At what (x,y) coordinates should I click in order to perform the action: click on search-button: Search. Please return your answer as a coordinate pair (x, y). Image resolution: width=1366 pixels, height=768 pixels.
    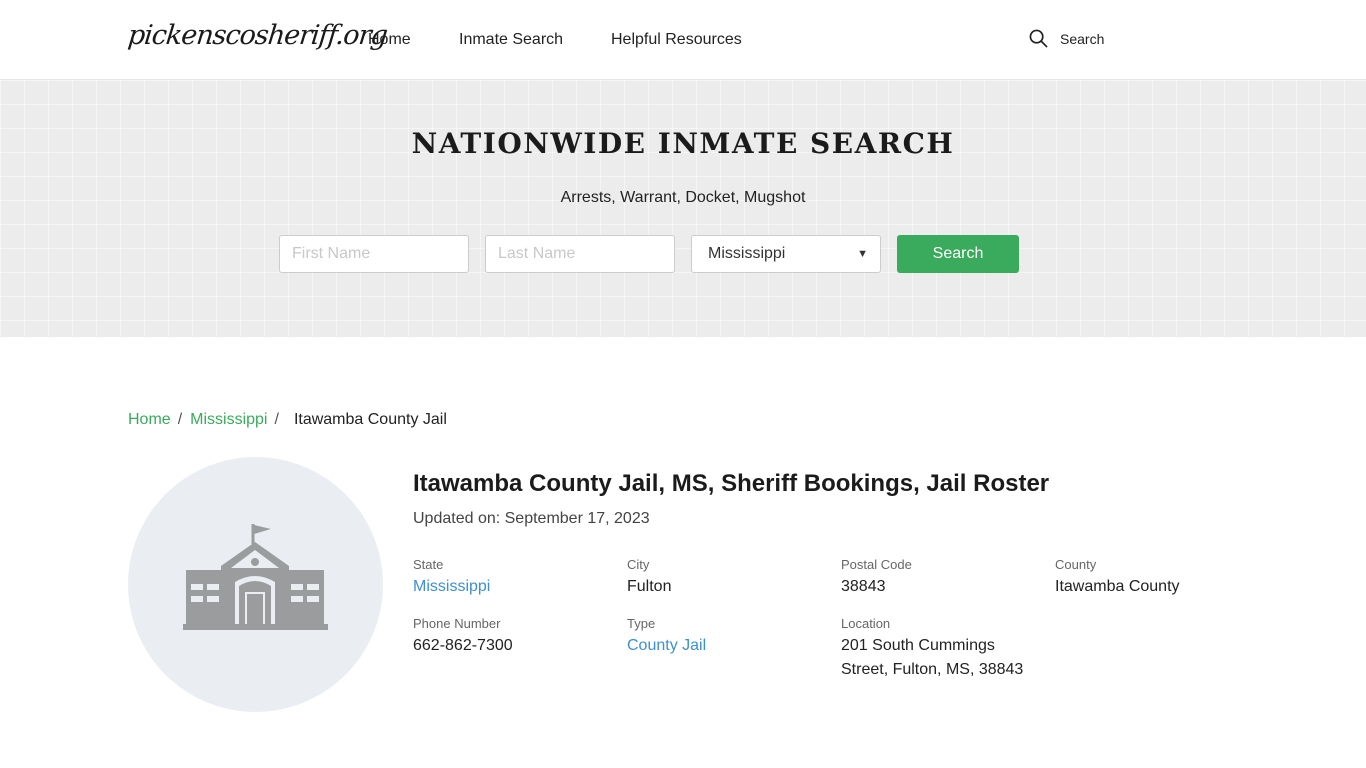
    Looking at the image, I should click on (958, 254).